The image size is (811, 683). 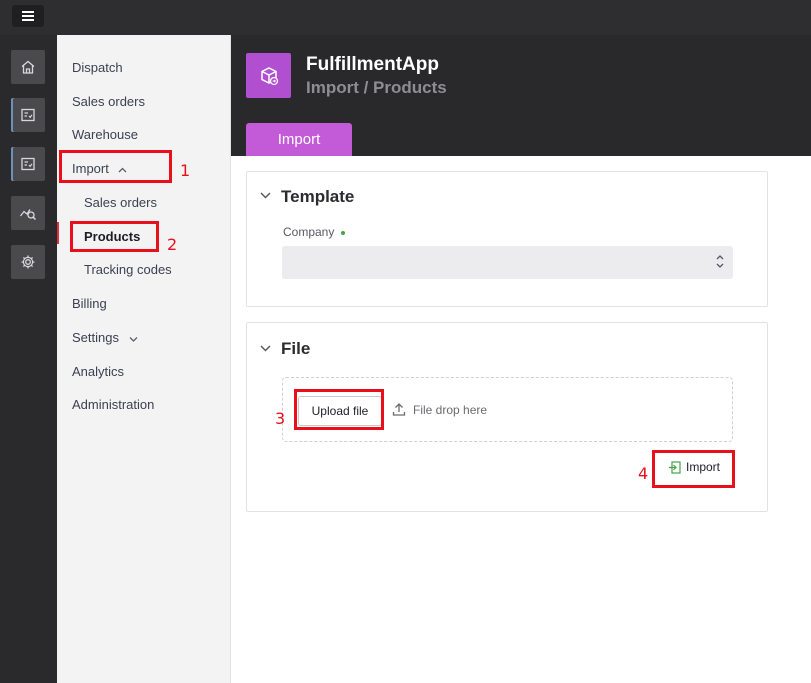 I want to click on import-button: Import, so click(x=694, y=467).